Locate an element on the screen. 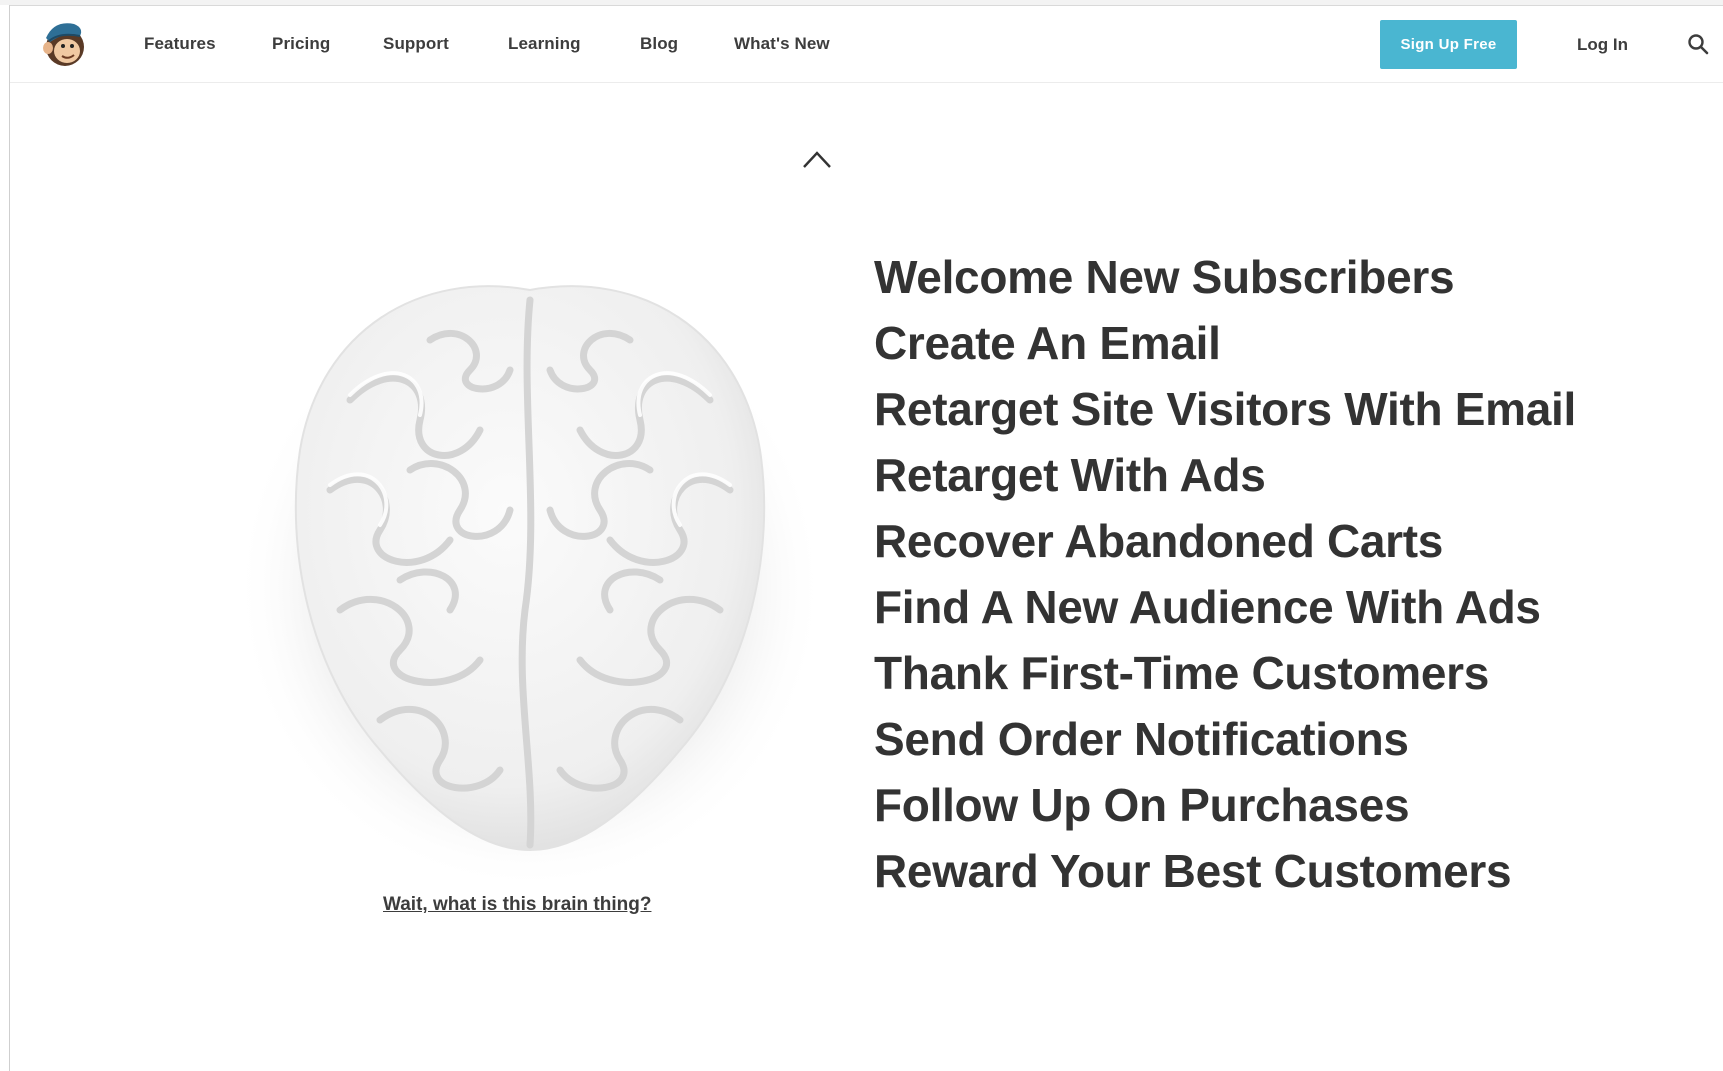 The height and width of the screenshot is (1071, 1723). use-case-item: Thank First-Time Customers is located at coordinates (1225, 673).